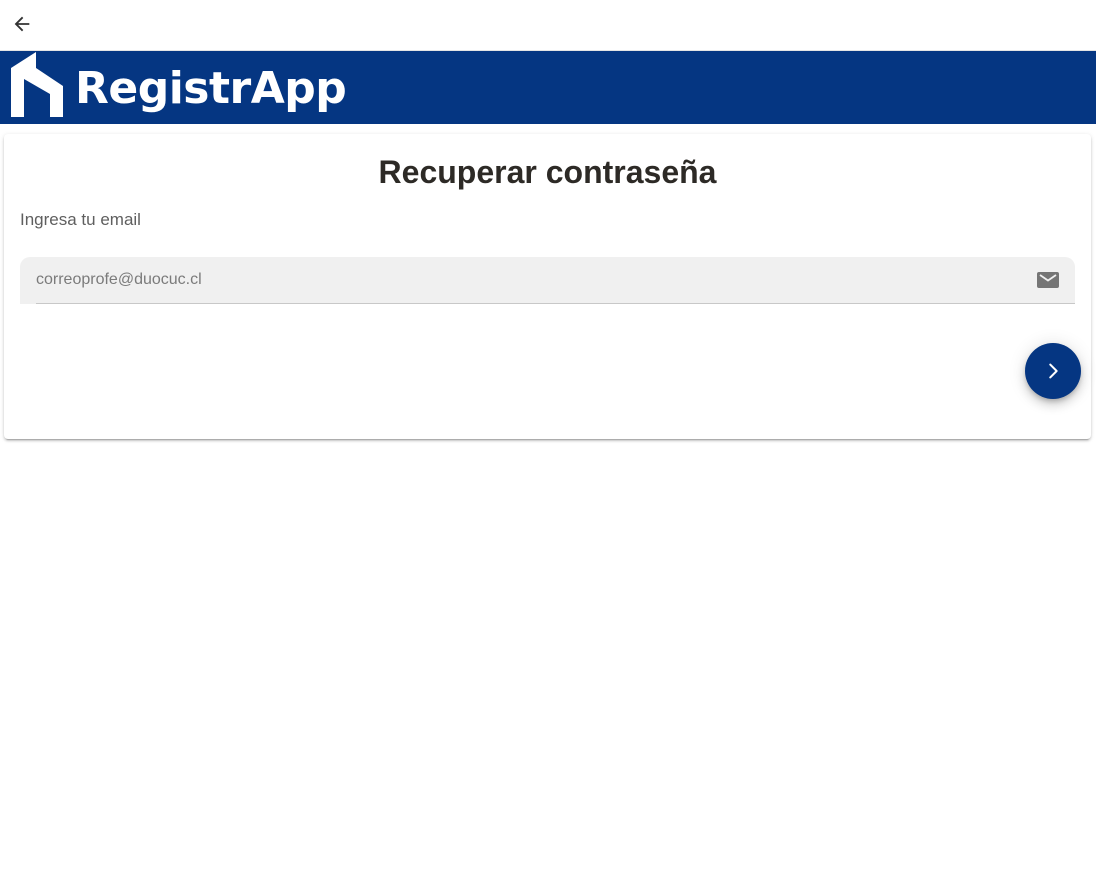 The height and width of the screenshot is (894, 1096). What do you see at coordinates (555, 303) in the screenshot?
I see `input-underline` at bounding box center [555, 303].